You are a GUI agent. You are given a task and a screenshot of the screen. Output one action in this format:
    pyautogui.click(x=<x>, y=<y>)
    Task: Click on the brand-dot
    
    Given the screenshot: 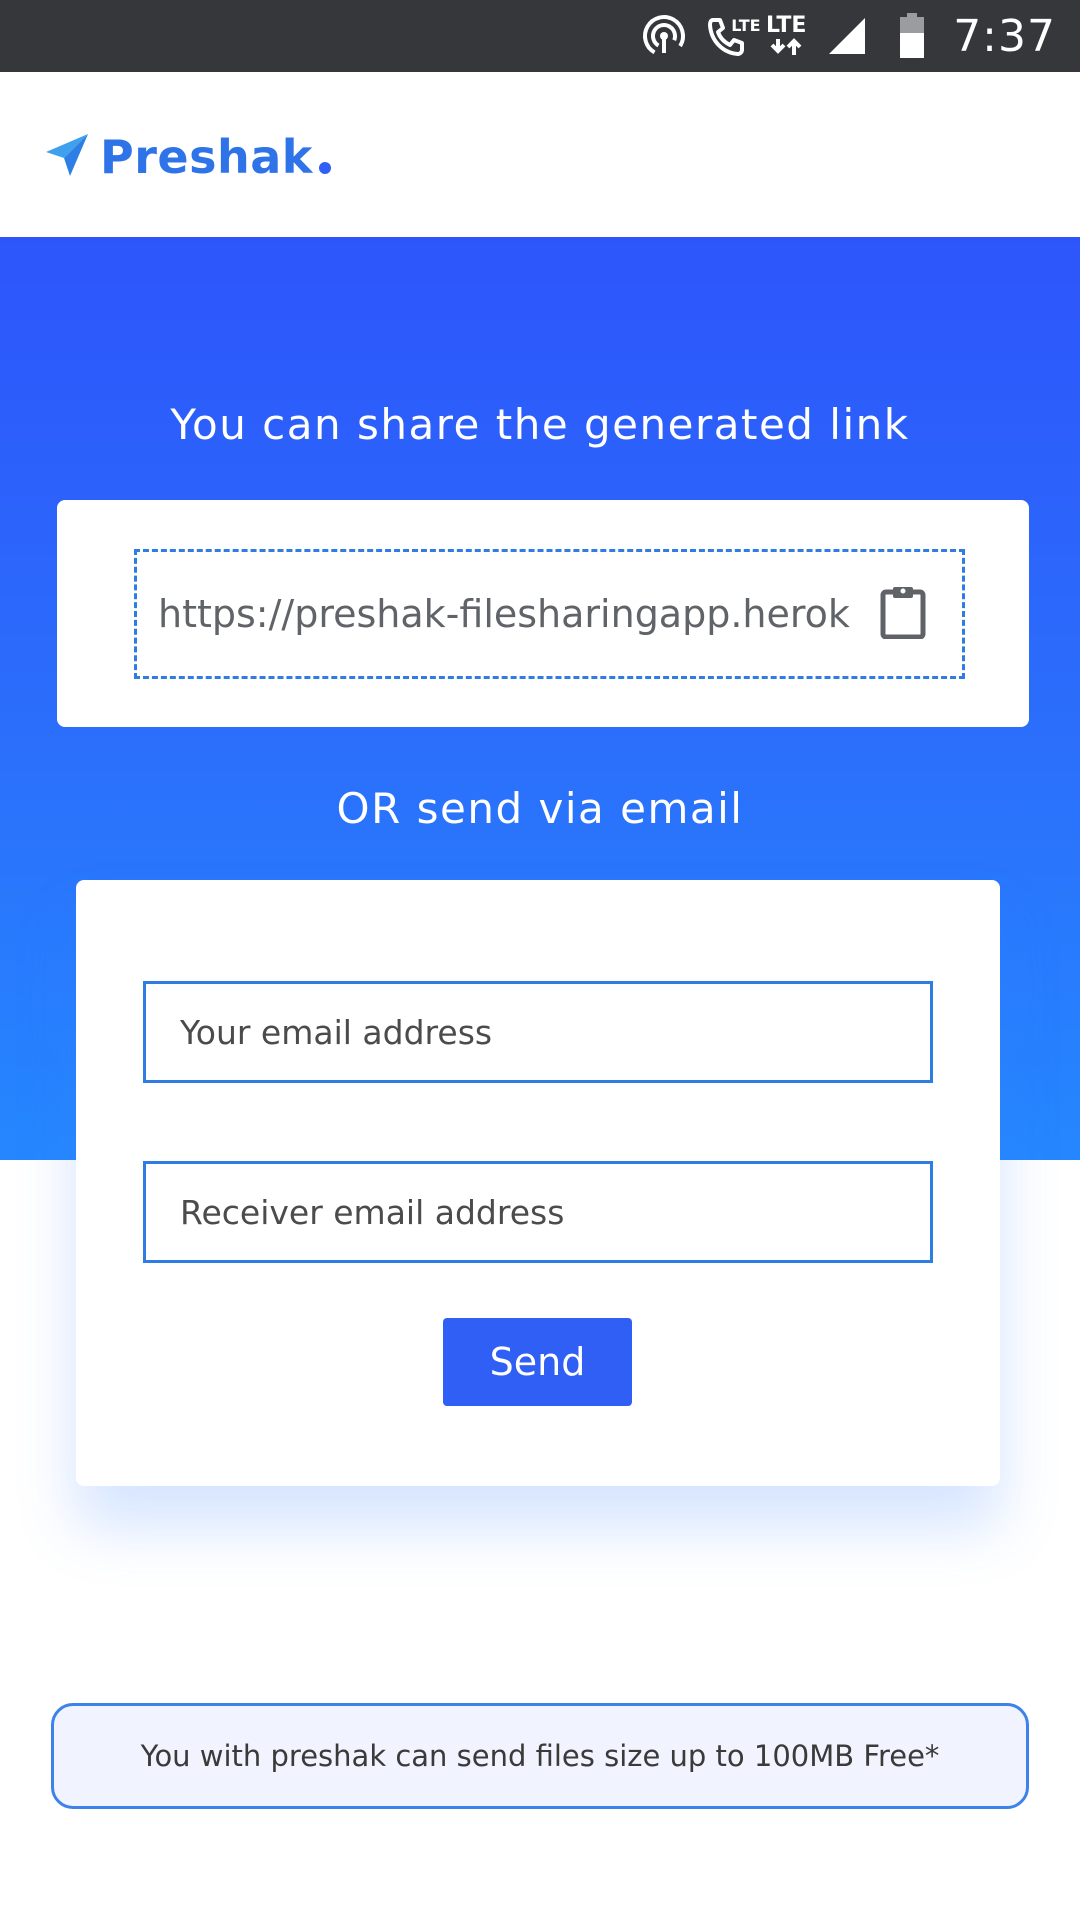 What is the action you would take?
    pyautogui.click(x=324, y=168)
    